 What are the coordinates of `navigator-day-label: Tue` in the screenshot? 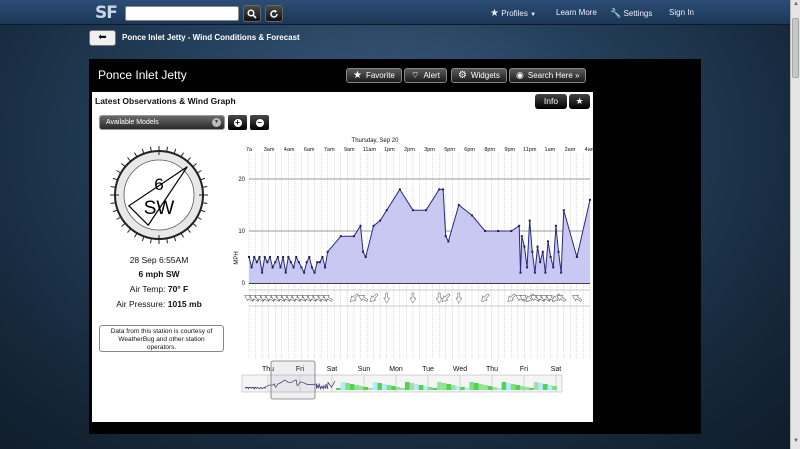 It's located at (428, 369).